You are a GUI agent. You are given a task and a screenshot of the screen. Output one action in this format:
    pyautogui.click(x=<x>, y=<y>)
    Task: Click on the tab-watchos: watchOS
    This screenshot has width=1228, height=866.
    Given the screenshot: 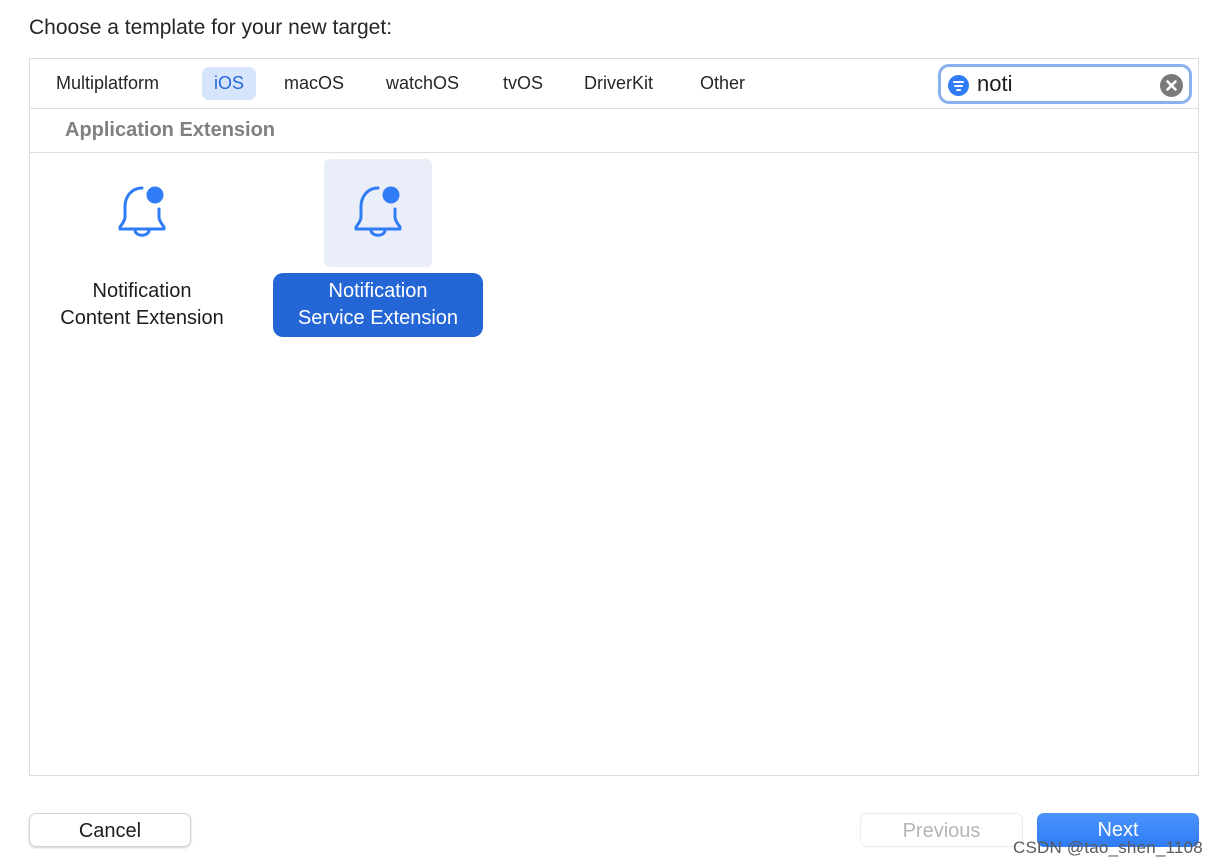 What is the action you would take?
    pyautogui.click(x=422, y=83)
    